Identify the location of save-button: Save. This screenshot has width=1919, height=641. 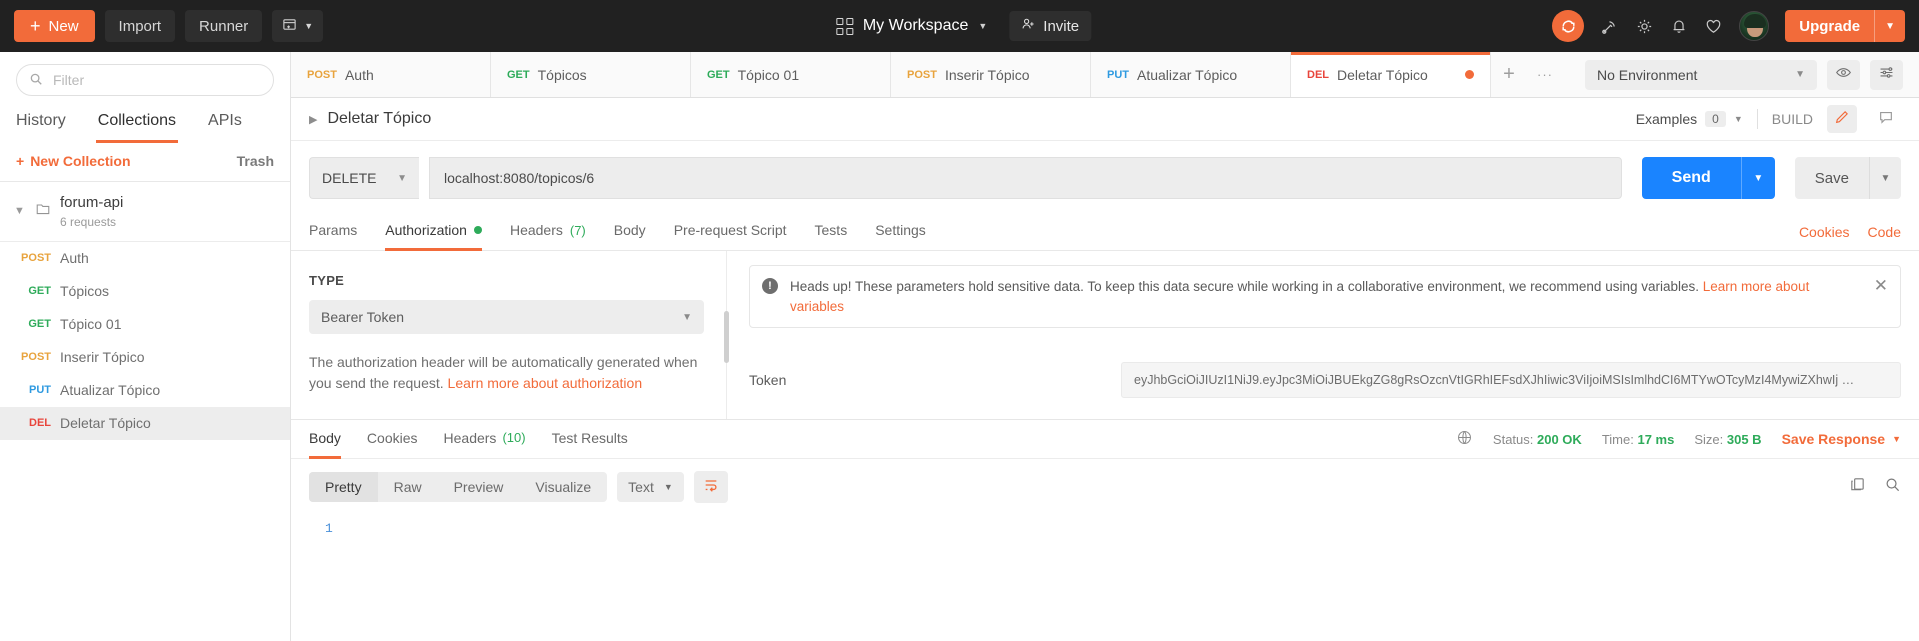
(1831, 178).